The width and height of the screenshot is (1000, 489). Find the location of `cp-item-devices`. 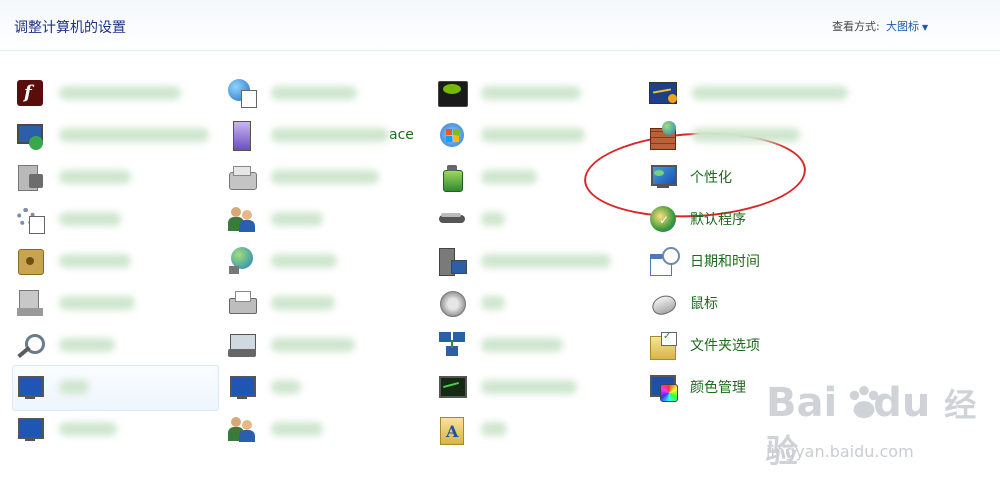

cp-item-devices is located at coordinates (73, 177).